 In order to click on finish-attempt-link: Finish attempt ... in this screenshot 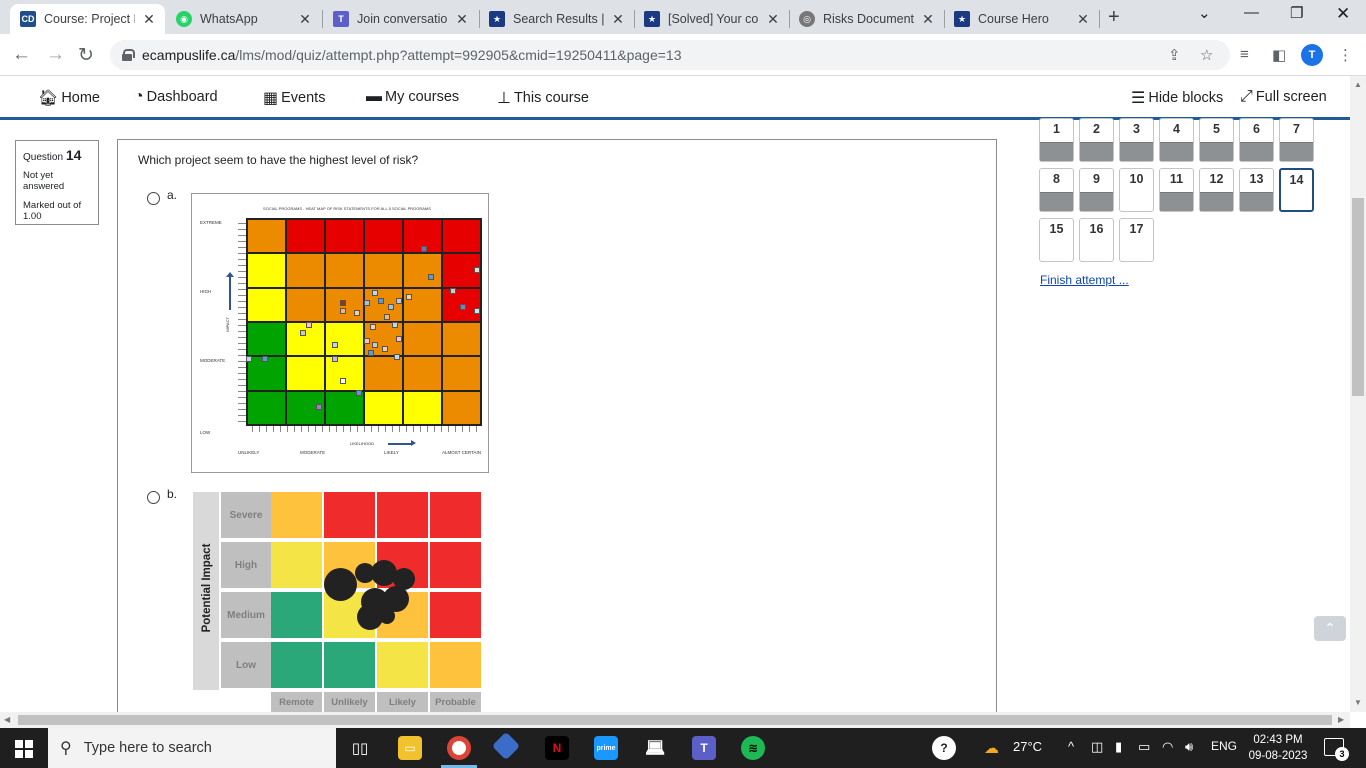, I will do `click(1084, 280)`.